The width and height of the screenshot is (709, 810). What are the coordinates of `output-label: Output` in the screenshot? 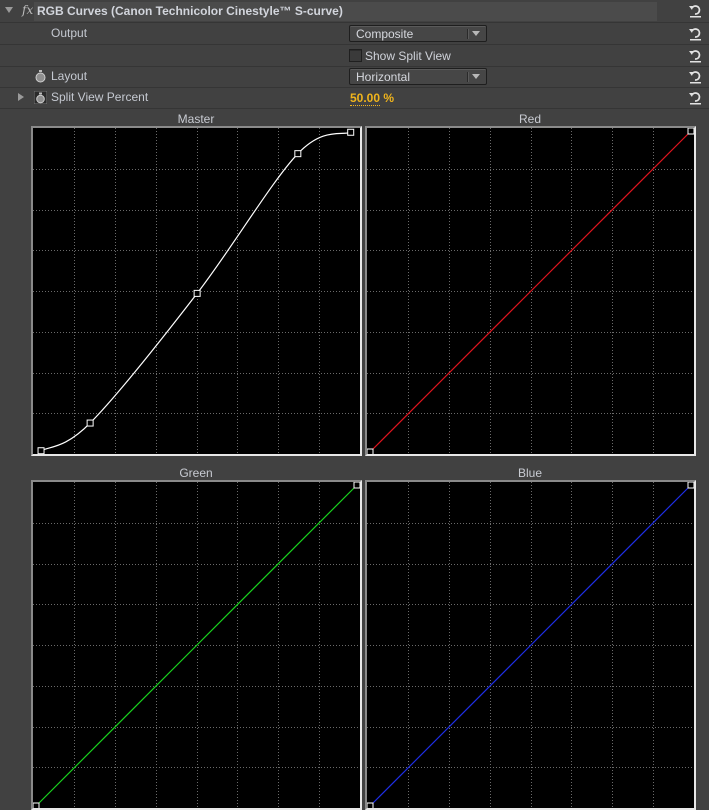 It's located at (69, 33).